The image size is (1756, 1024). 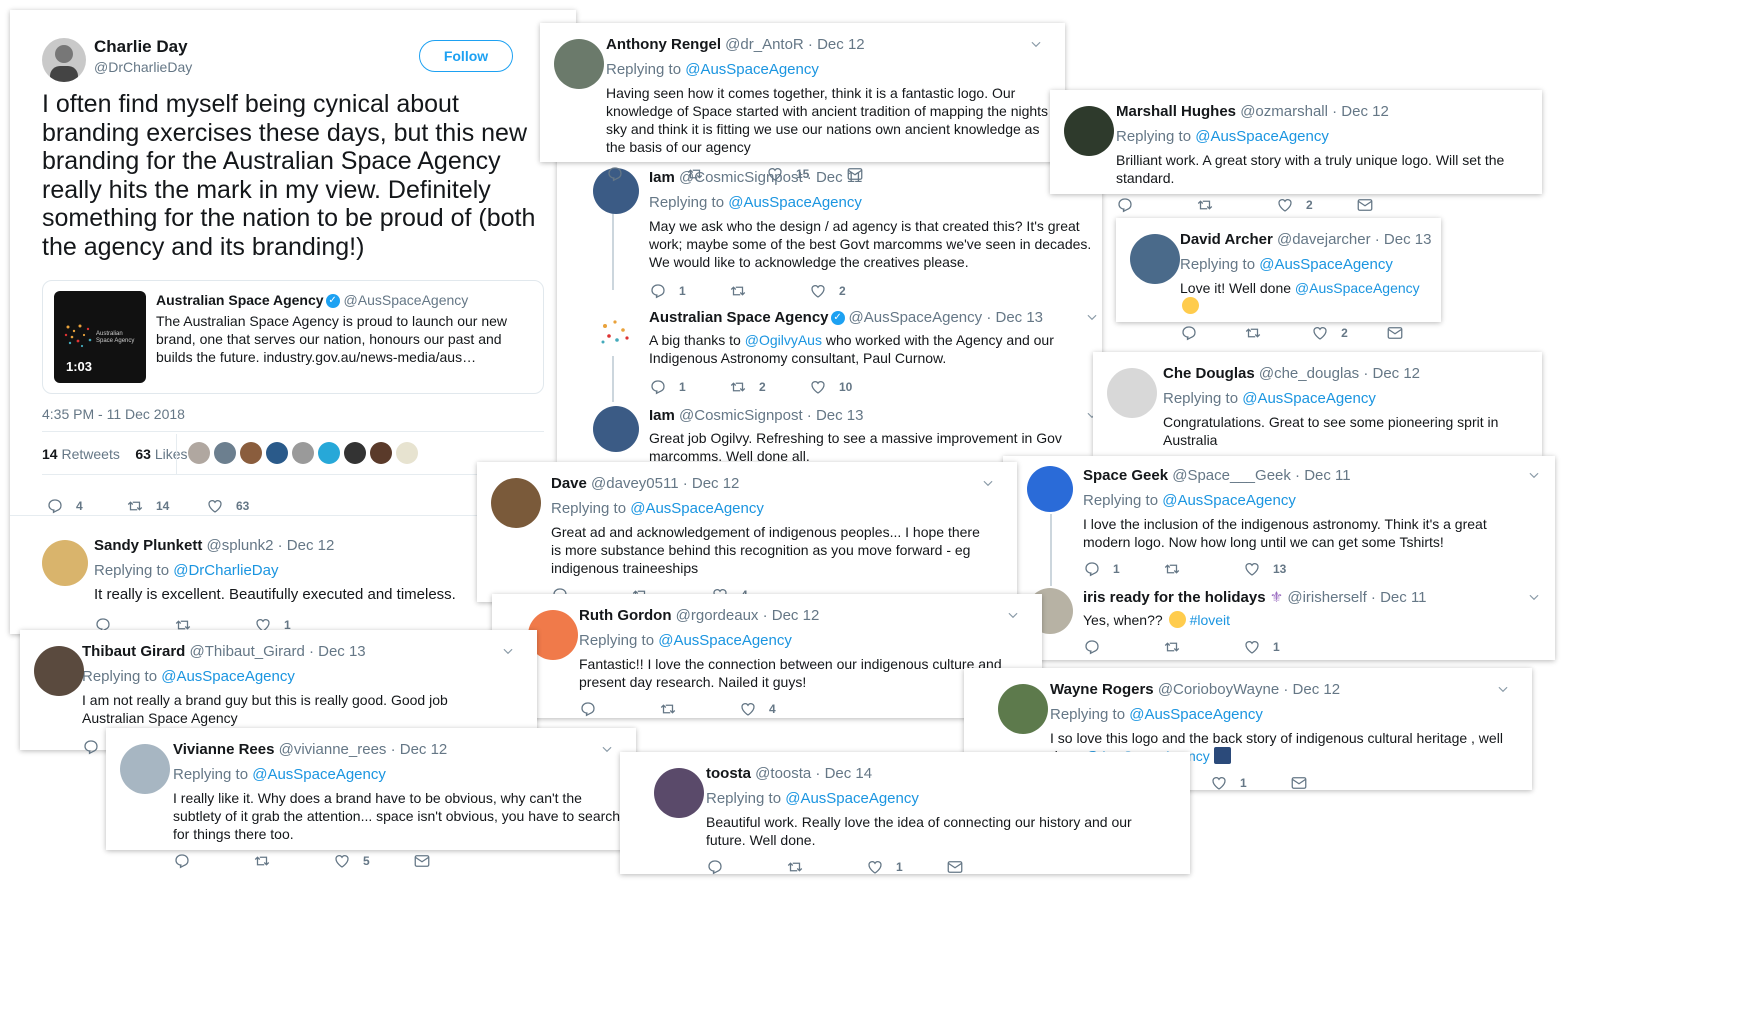 What do you see at coordinates (1209, 373) in the screenshot?
I see `author-name: Che Douglas` at bounding box center [1209, 373].